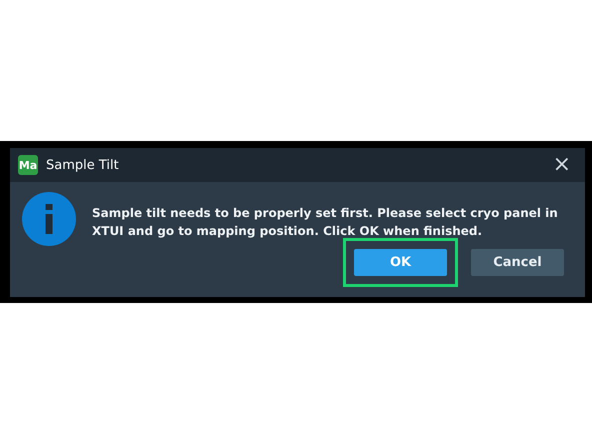  I want to click on message-text: Sample tilt needs to be properly set first. Please select cryo panel in XTUI and go to mapping position. Click OK when finished., so click(325, 222).